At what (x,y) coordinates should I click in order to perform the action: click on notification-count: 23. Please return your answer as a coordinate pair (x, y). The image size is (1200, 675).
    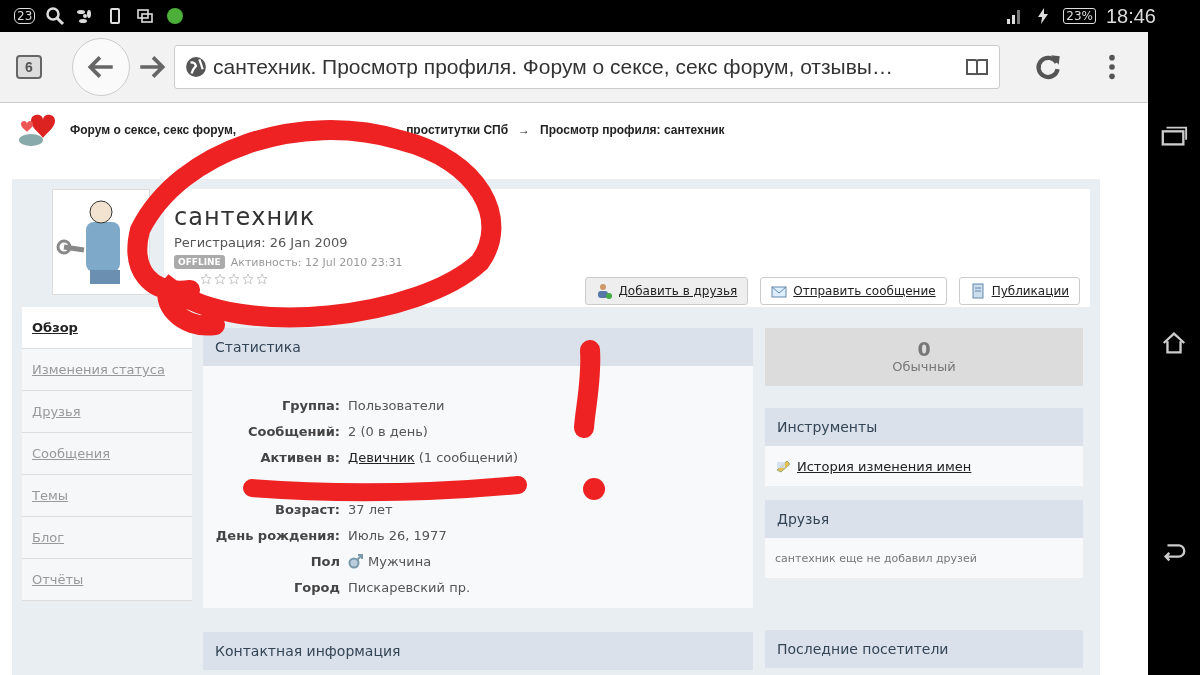
    Looking at the image, I should click on (25, 16).